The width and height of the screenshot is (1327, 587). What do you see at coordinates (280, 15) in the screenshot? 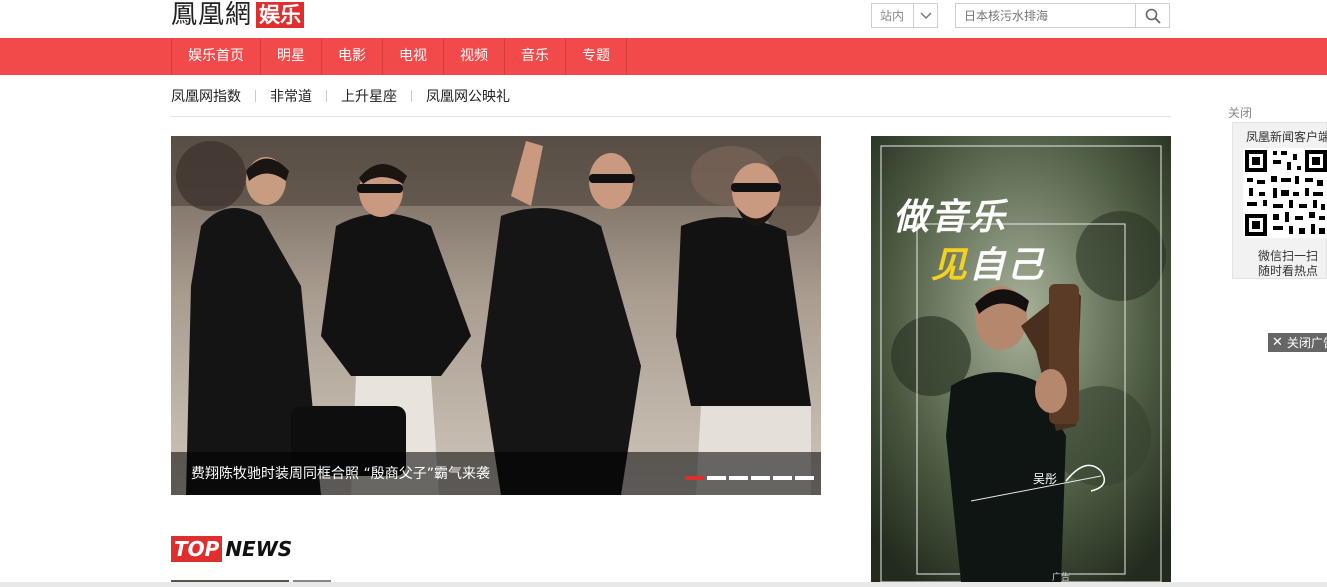
I see `logo-badge: 娱乐` at bounding box center [280, 15].